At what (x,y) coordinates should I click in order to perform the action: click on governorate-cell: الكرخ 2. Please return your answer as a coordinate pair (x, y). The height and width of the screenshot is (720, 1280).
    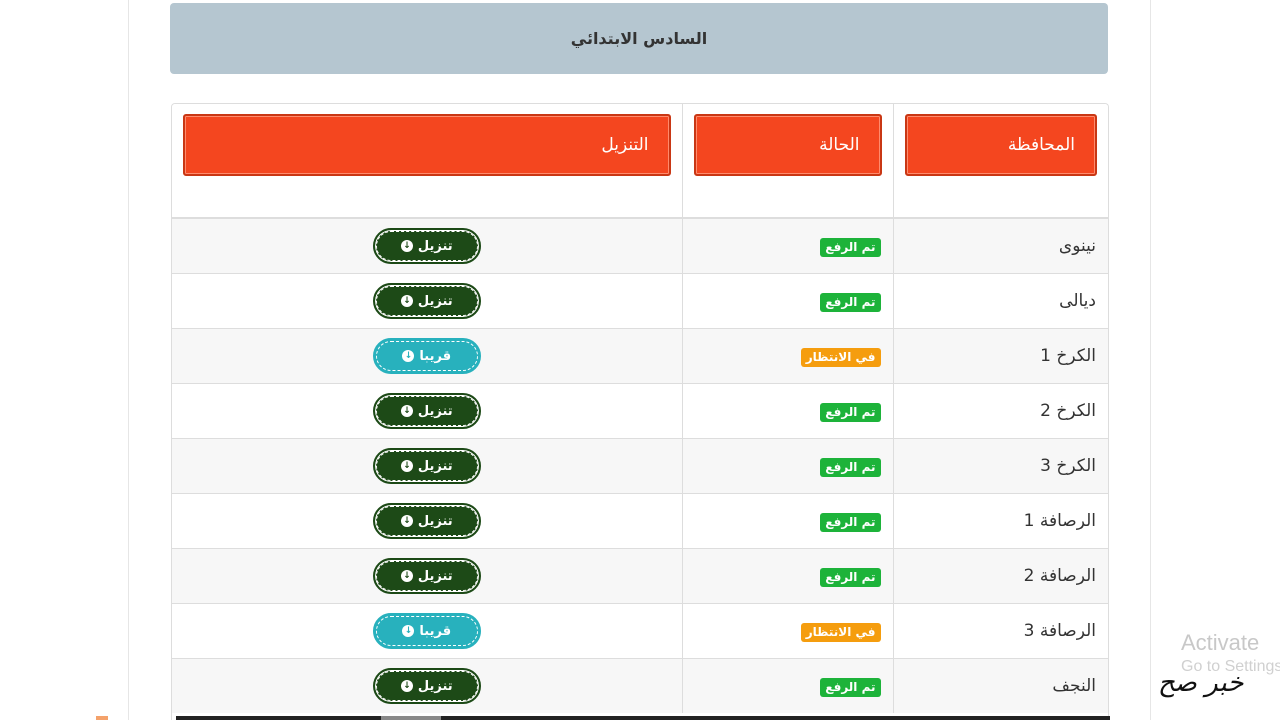
    Looking at the image, I should click on (1000, 411).